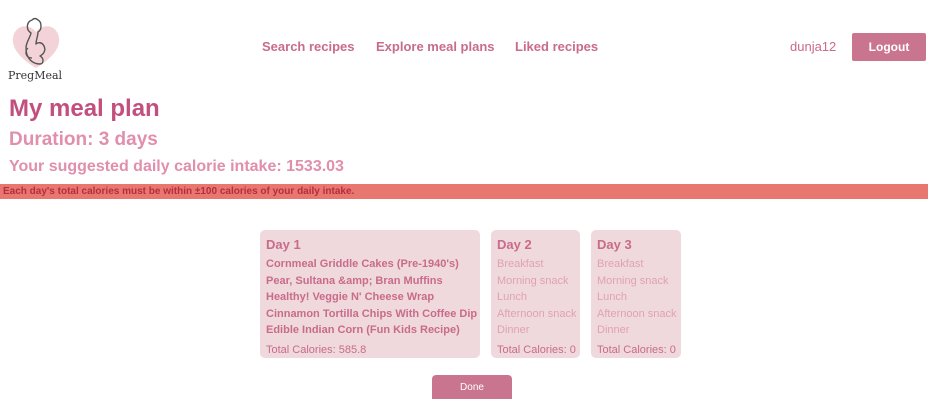 The image size is (928, 399). Describe the element at coordinates (370, 330) in the screenshot. I see `meal-slot-dinner: Edible Indian Corn (Fun Kids Recipe)` at that location.